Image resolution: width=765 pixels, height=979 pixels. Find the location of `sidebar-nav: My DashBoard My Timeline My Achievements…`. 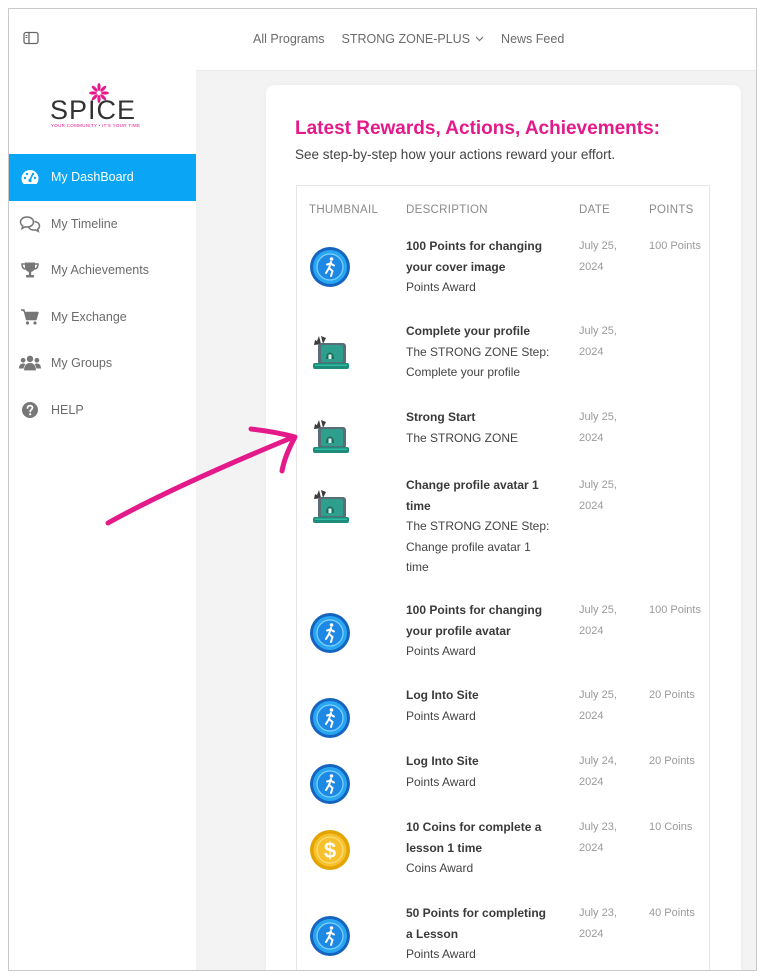

sidebar-nav: My DashBoard My Timeline My Achievements… is located at coordinates (102, 293).